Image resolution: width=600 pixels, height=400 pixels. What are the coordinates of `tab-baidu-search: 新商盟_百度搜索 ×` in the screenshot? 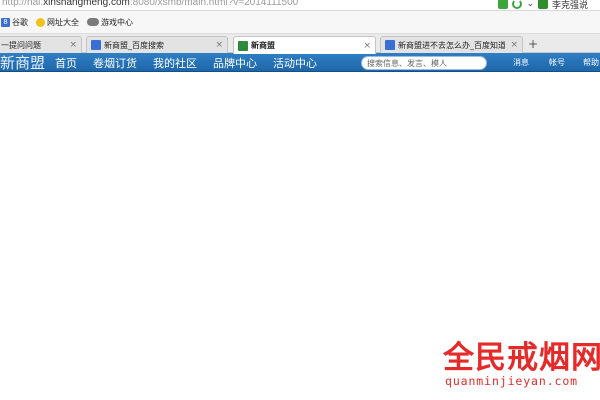 It's located at (157, 44).